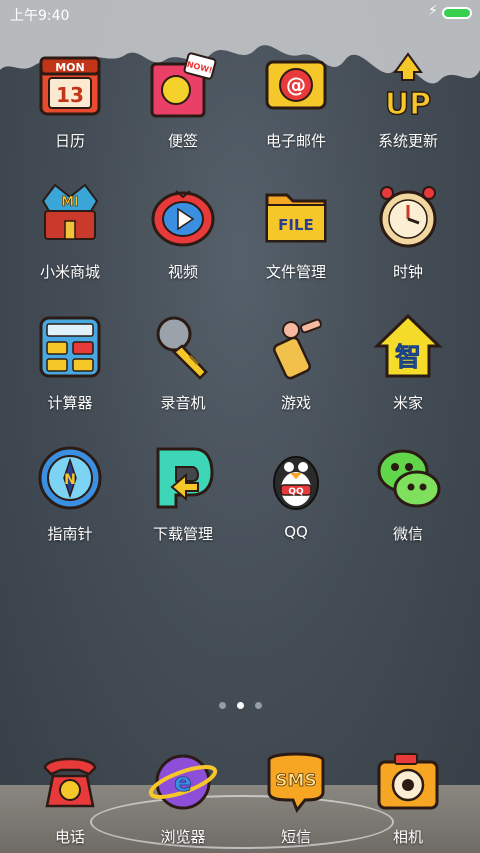 The width and height of the screenshot is (480, 853). What do you see at coordinates (408, 358) in the screenshot?
I see `mi-home-text: 智` at bounding box center [408, 358].